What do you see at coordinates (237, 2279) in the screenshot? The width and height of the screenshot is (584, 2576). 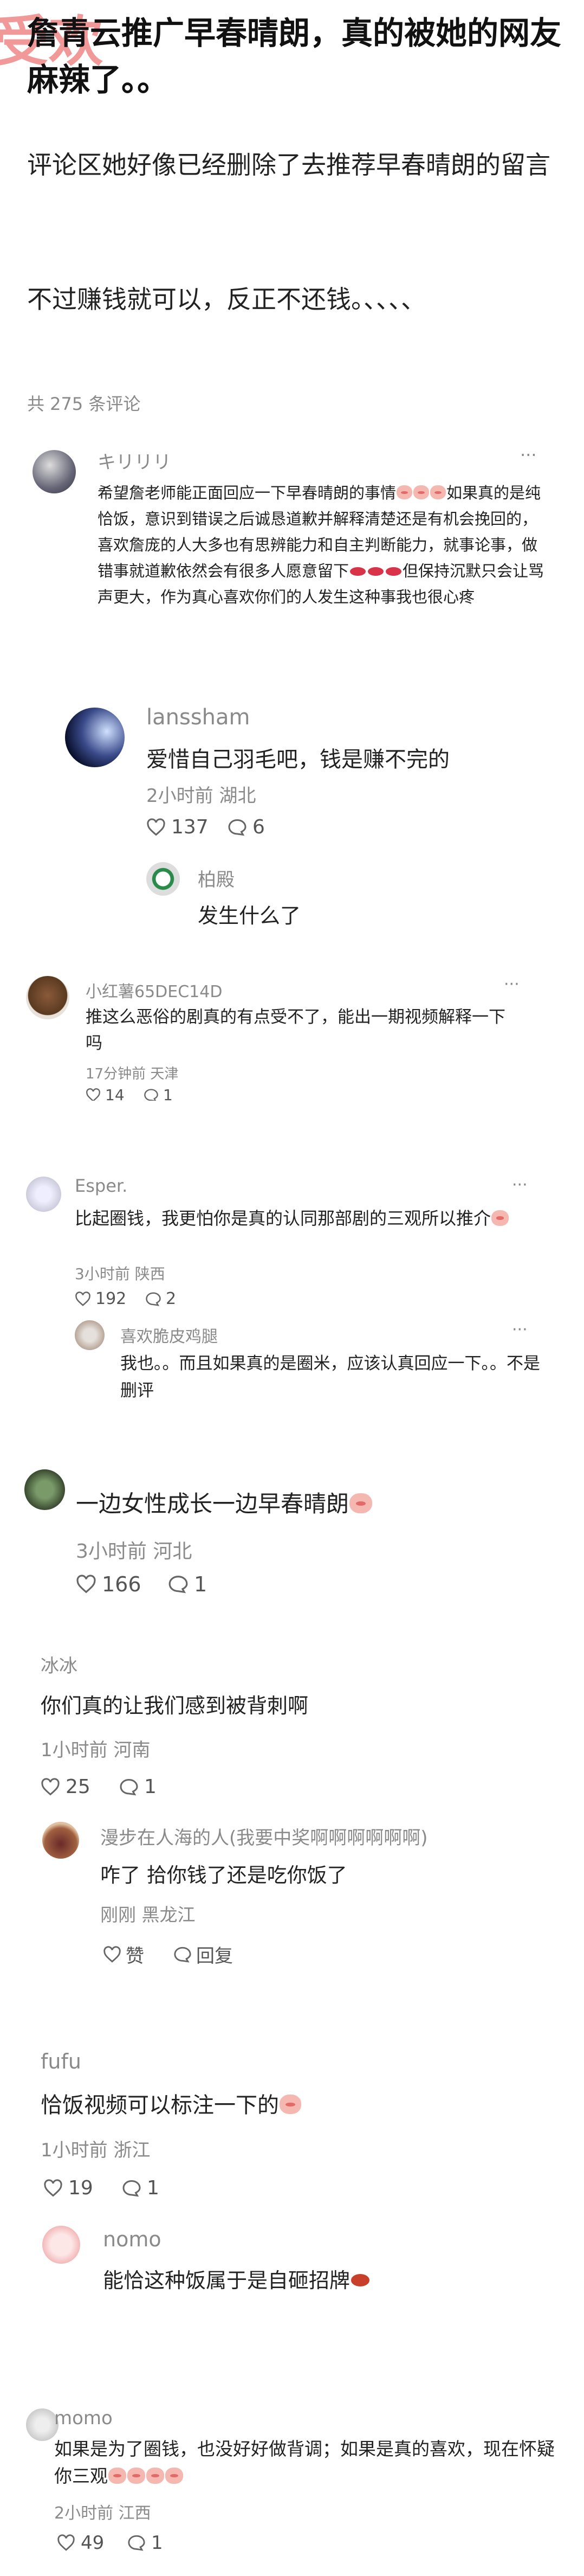 I see `reply-text: 能恰这种饭属于是自砸招牌` at bounding box center [237, 2279].